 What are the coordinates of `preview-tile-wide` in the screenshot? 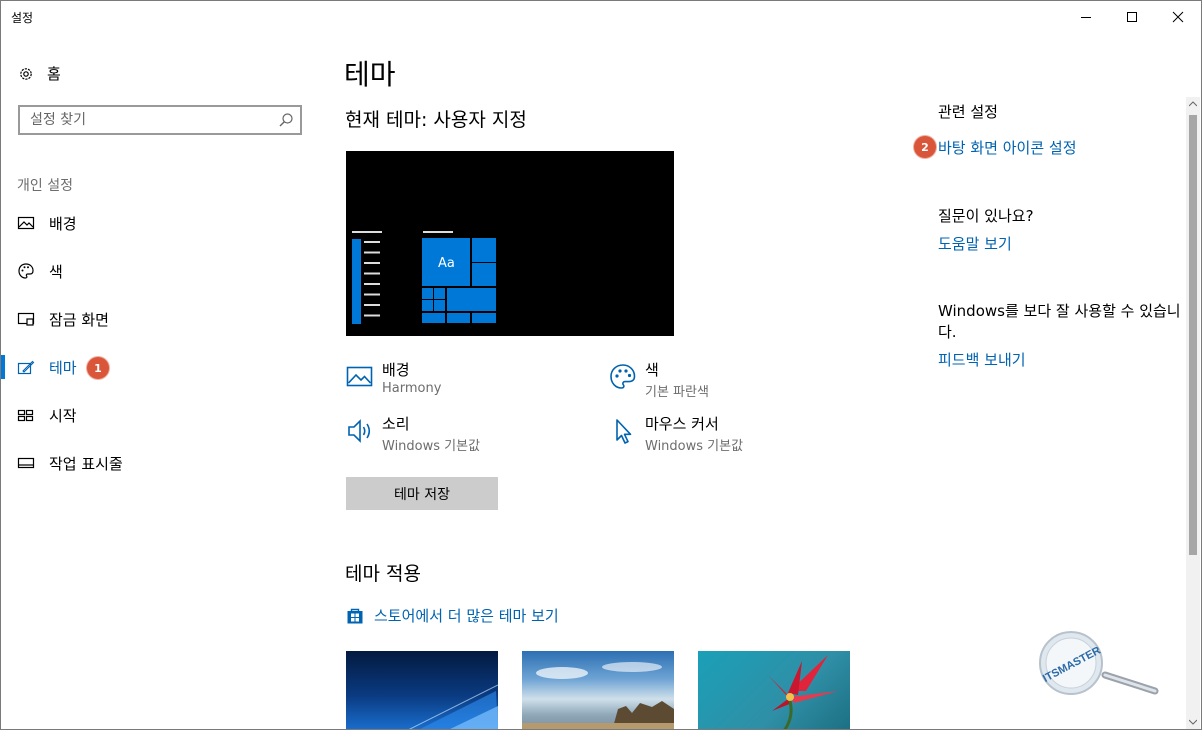 It's located at (471, 299).